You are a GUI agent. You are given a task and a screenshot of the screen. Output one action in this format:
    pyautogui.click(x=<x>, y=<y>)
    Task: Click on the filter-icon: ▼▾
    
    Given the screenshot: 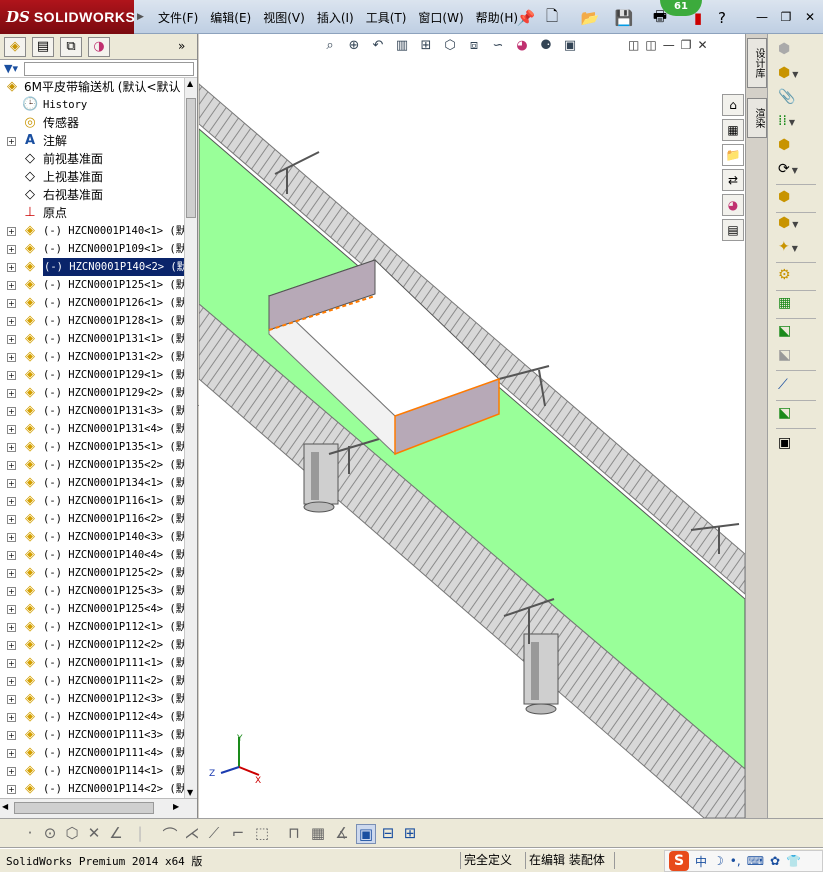 What is the action you would take?
    pyautogui.click(x=11, y=68)
    